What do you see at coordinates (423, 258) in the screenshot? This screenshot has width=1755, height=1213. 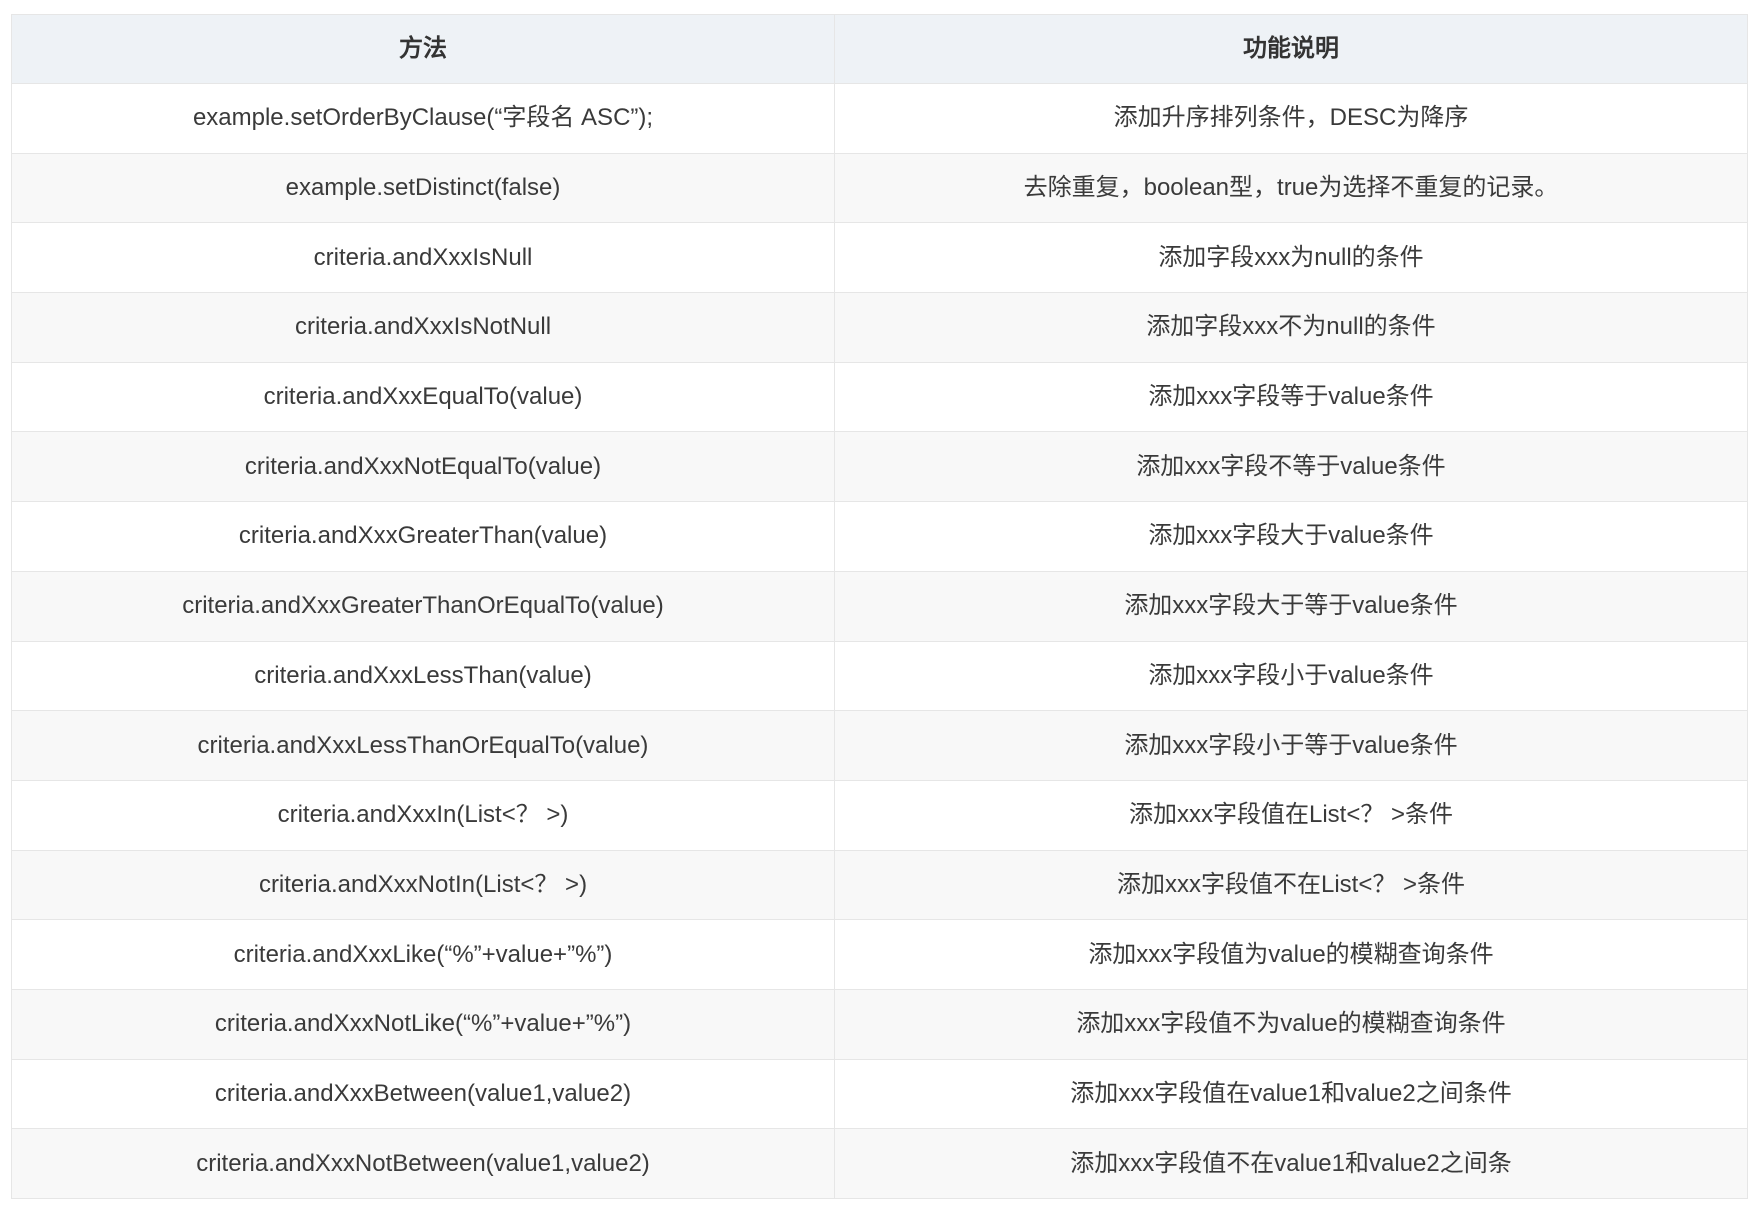 I see `method-cell: criteria.andXxxIsNull` at bounding box center [423, 258].